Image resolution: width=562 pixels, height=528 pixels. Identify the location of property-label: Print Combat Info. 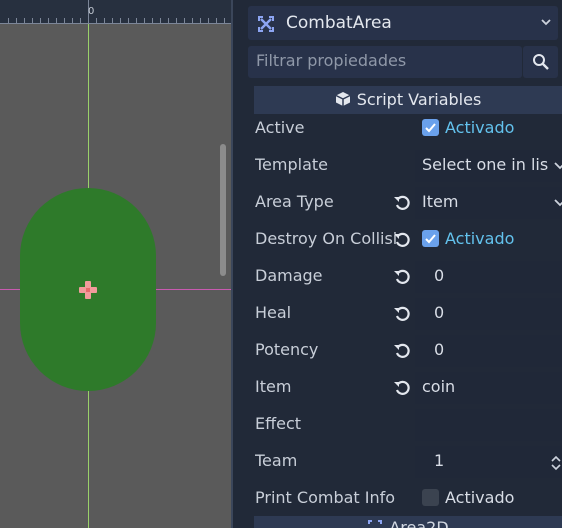
(325, 497).